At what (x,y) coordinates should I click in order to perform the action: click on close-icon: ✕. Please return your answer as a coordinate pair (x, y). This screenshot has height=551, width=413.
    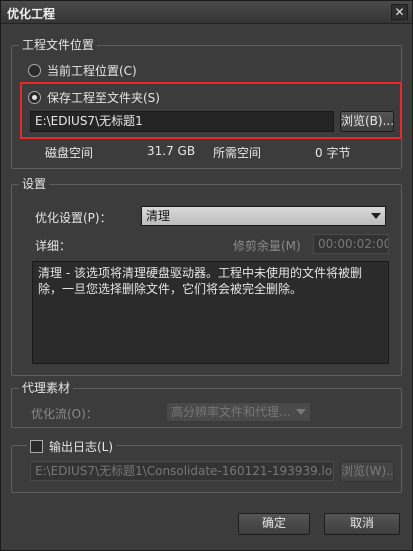
    Looking at the image, I should click on (399, 12).